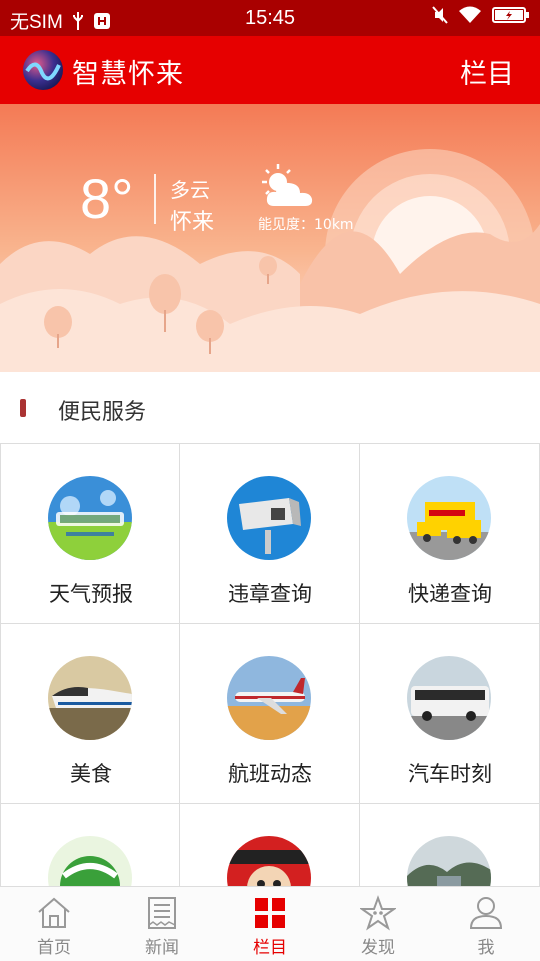  I want to click on service-label: 快递查询, so click(450, 594).